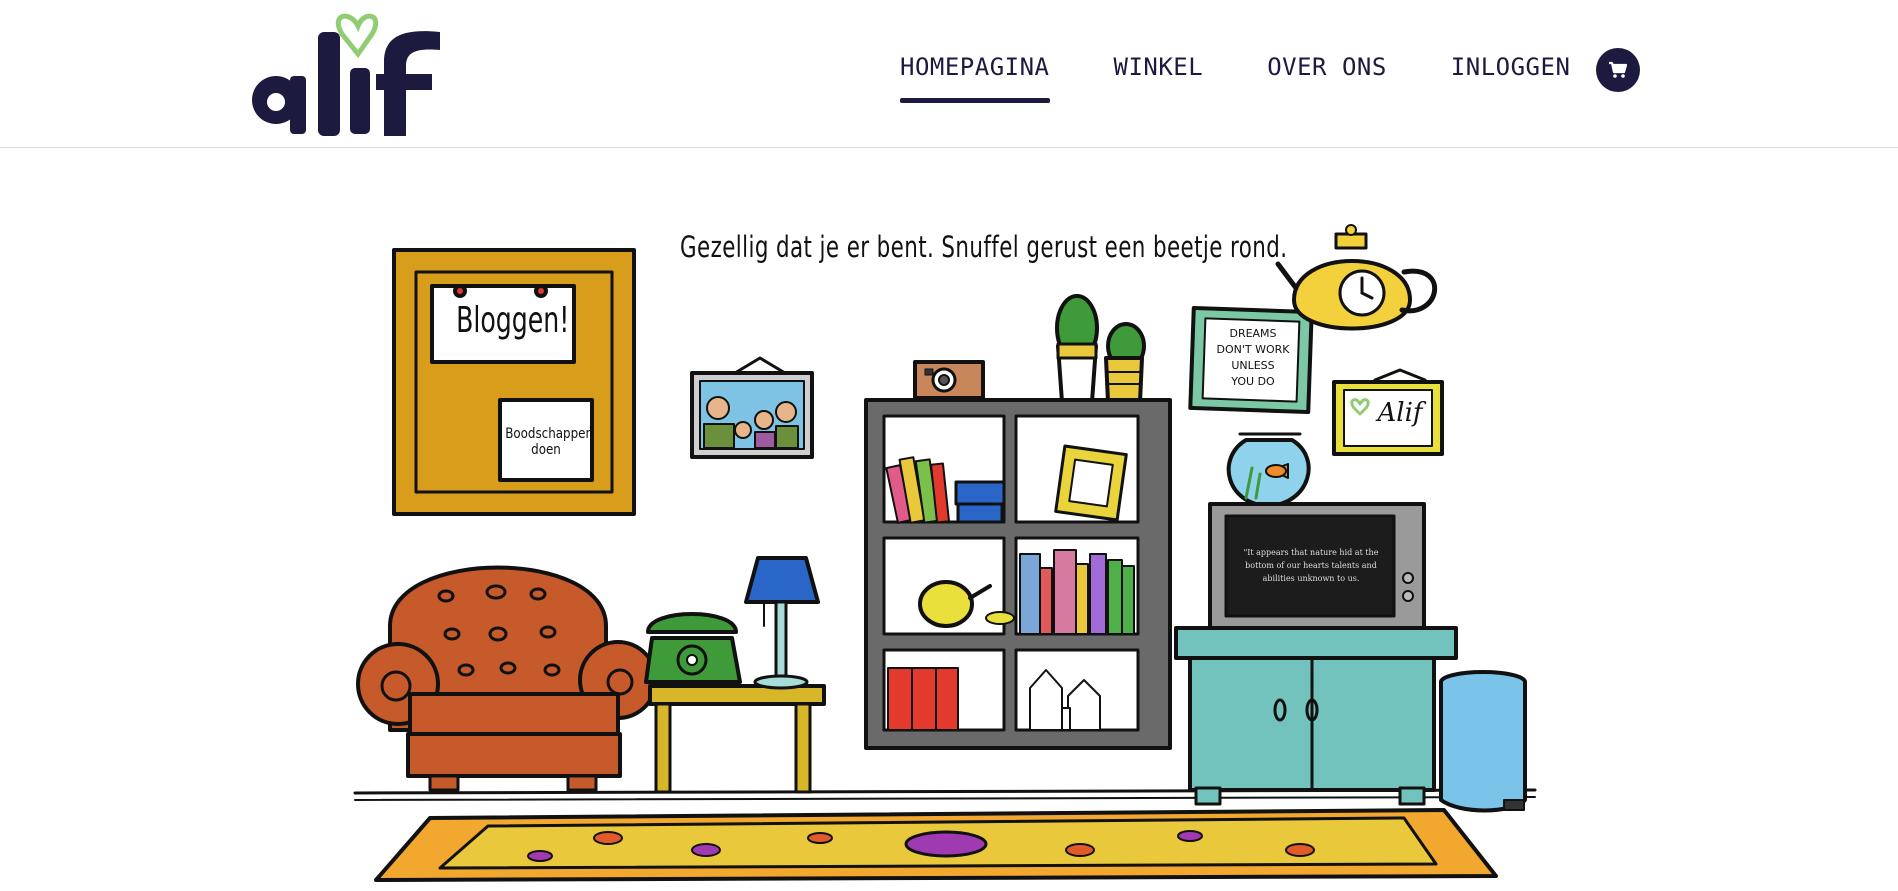  I want to click on poster-line2: DON'T WORK, so click(1253, 349).